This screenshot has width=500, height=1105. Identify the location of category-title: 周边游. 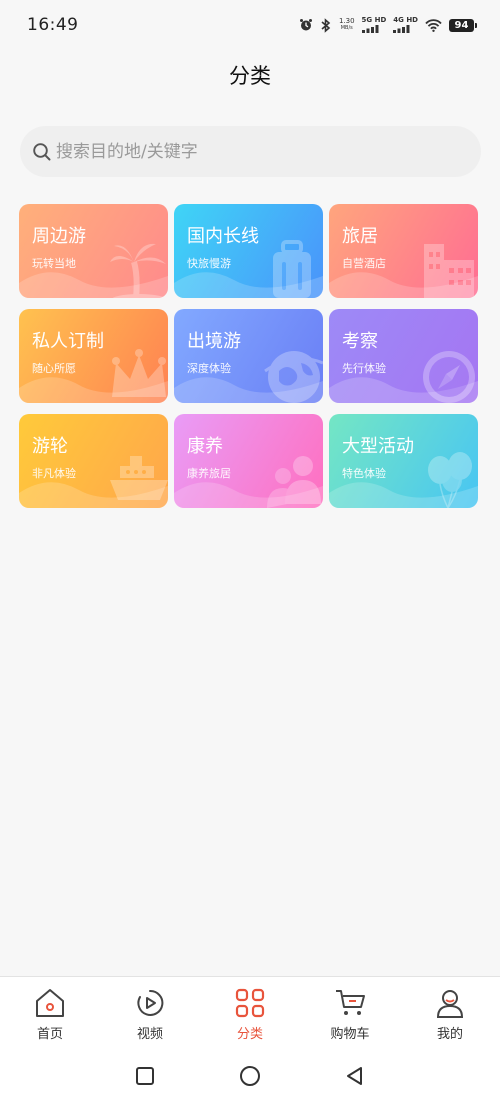
(59, 236).